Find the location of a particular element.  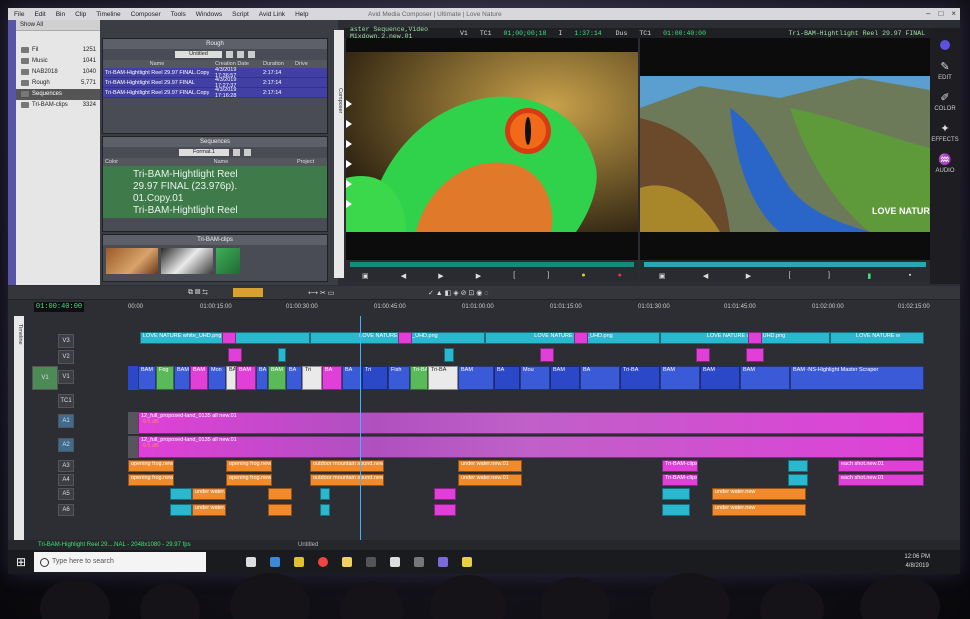

taskbar-search-input: Type here to search is located at coordinates (120, 562).